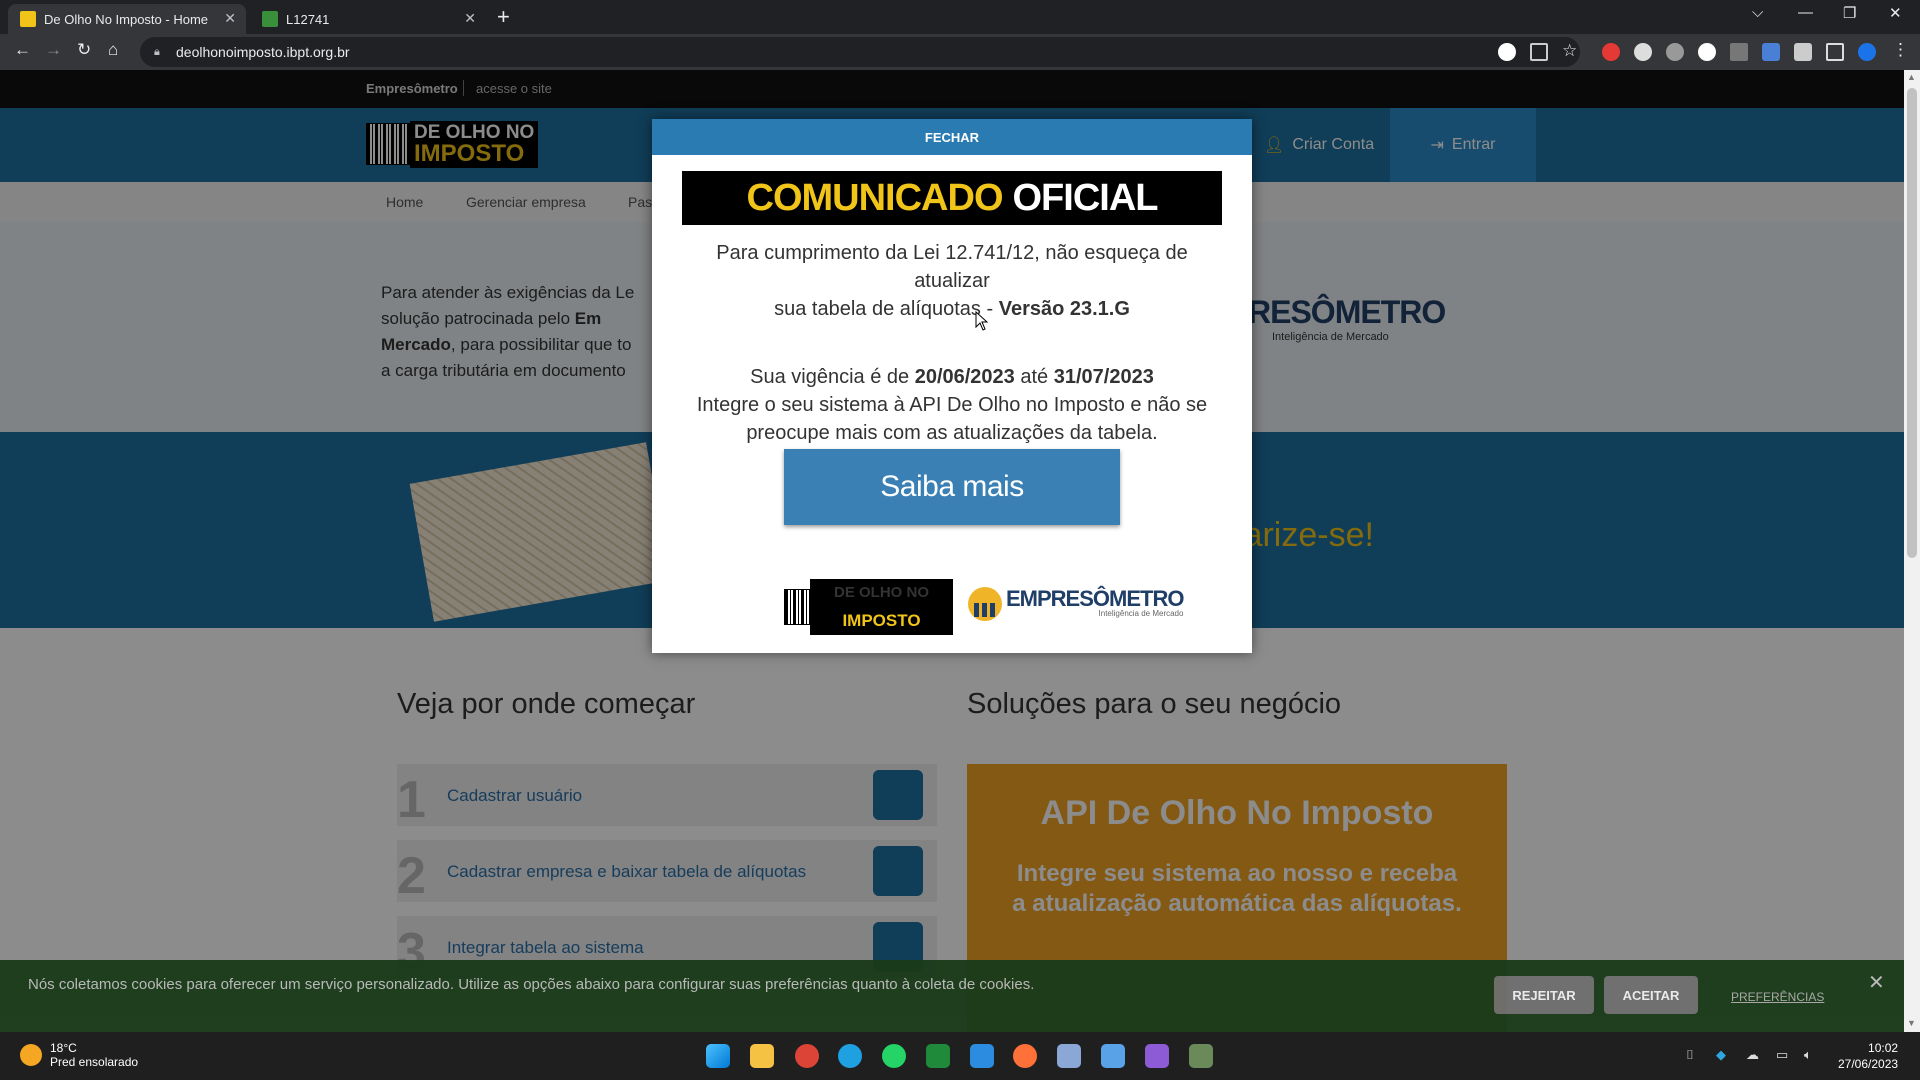  What do you see at coordinates (1911, 1023) in the screenshot?
I see `scroll-down-arrow-icon: ▼` at bounding box center [1911, 1023].